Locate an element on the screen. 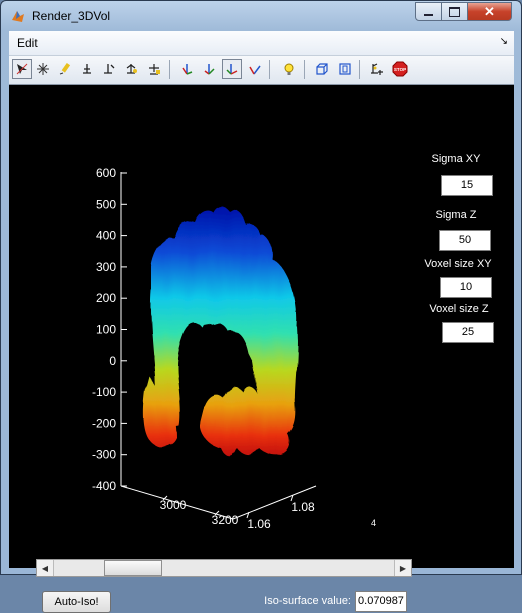  zoom-region-icon is located at coordinates (43, 69).